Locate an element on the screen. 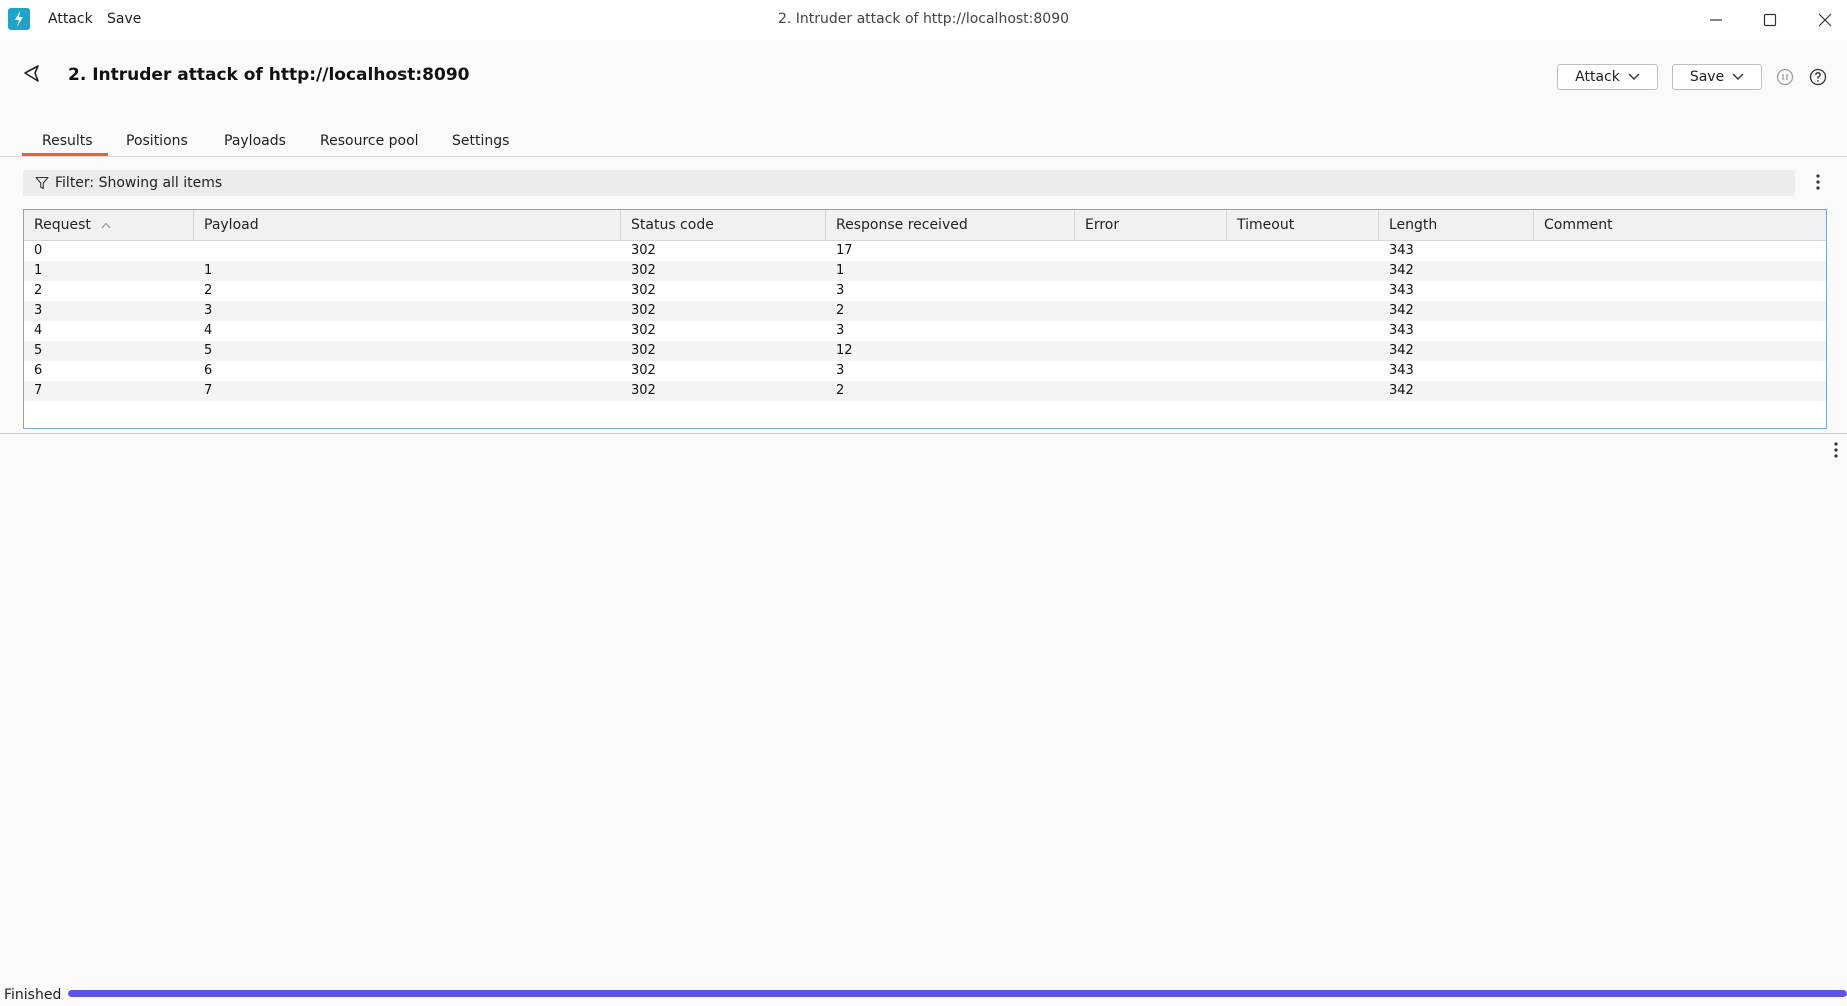 The image size is (1847, 1006). column-header-response-received: Response received is located at coordinates (950, 225).